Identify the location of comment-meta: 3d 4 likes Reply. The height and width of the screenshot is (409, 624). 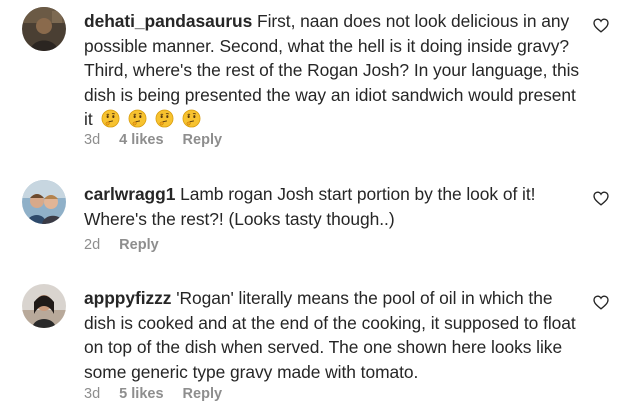
(160, 140).